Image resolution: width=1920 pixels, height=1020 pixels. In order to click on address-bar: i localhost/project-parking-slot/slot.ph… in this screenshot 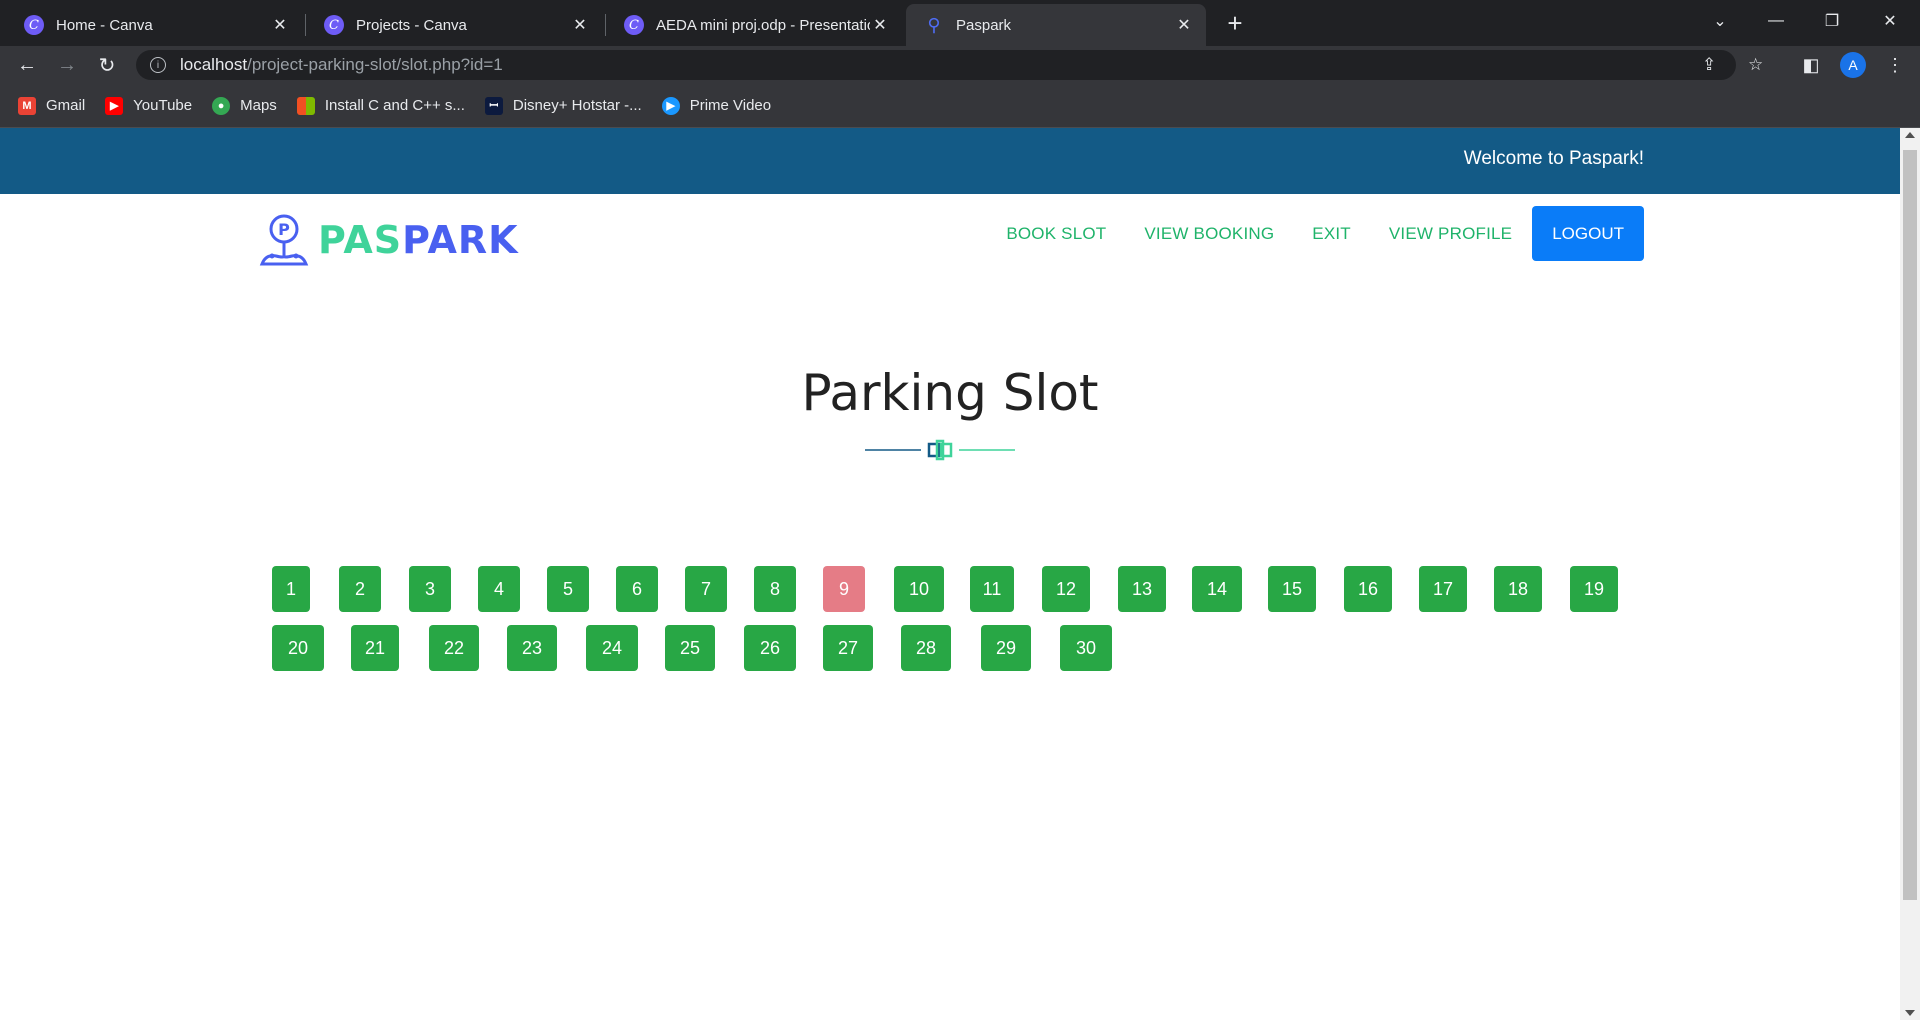, I will do `click(949, 65)`.